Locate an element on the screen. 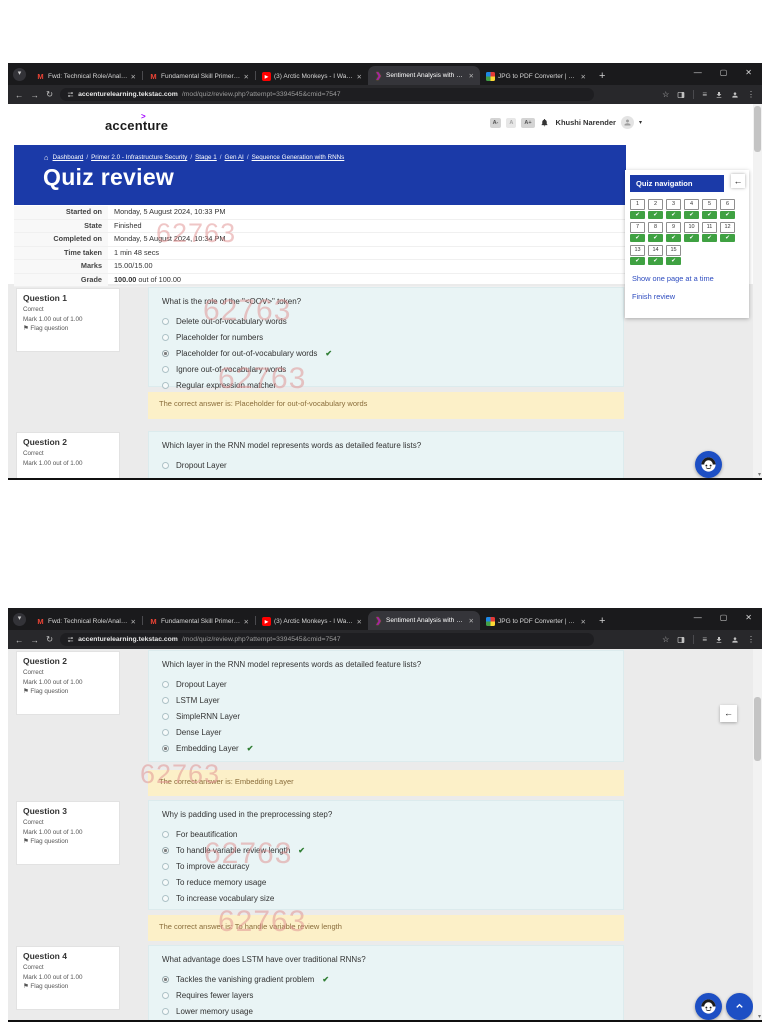  answer-option: Delete out-of-vocabulary words is located at coordinates (386, 321).